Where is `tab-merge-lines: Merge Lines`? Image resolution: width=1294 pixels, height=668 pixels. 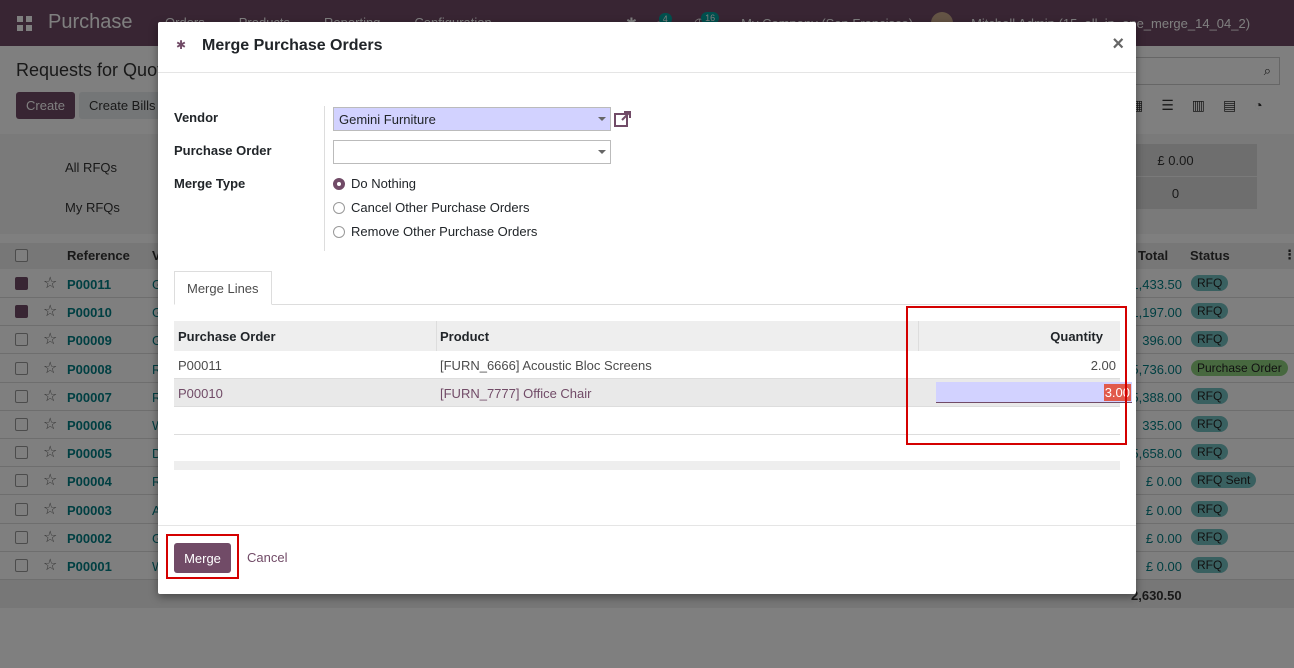 tab-merge-lines: Merge Lines is located at coordinates (223, 288).